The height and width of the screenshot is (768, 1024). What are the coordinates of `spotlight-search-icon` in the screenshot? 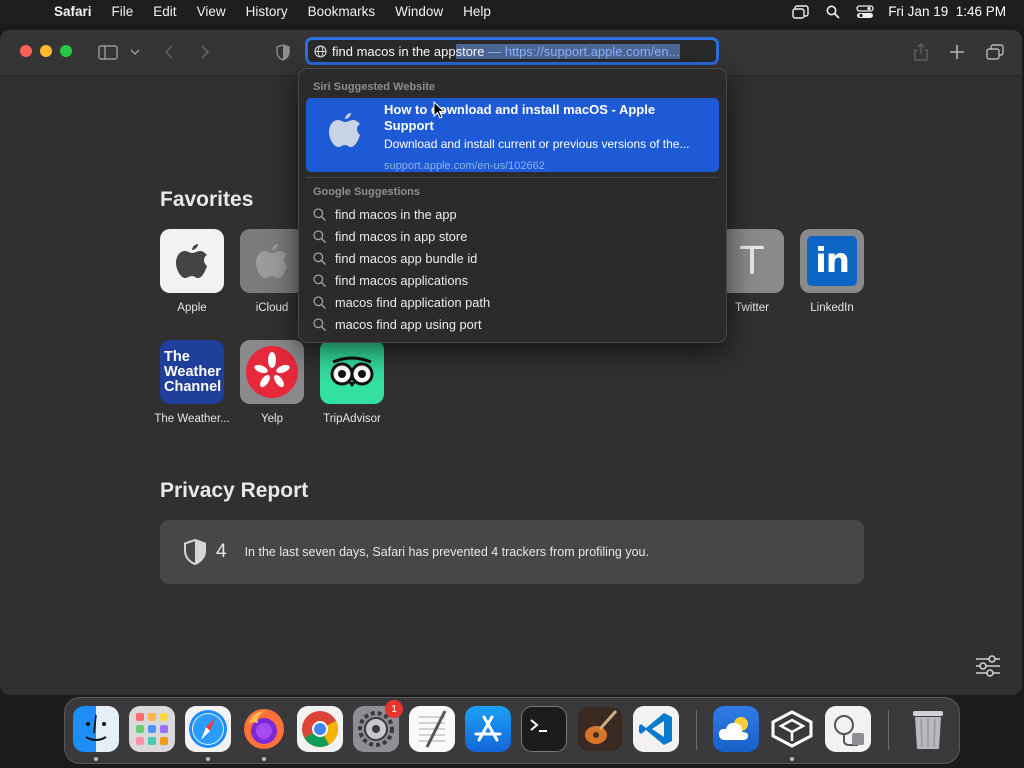 It's located at (833, 12).